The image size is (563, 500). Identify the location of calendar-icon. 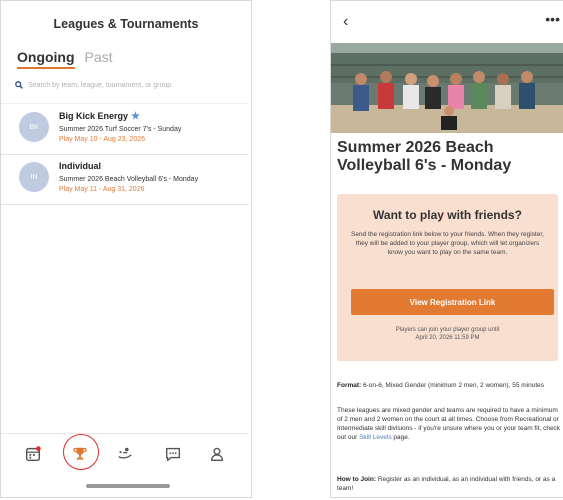
(33, 454).